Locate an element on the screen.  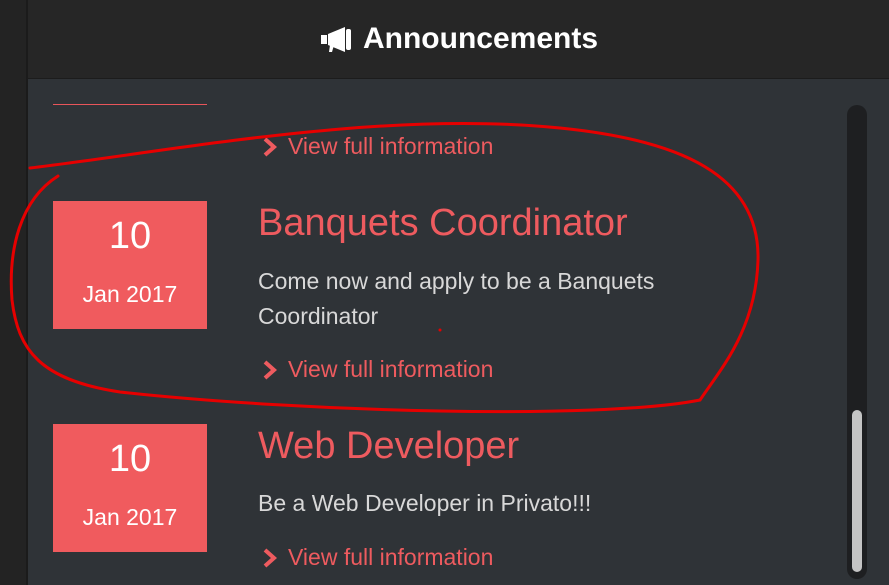
announcements-header: Announcements is located at coordinates (458, 39).